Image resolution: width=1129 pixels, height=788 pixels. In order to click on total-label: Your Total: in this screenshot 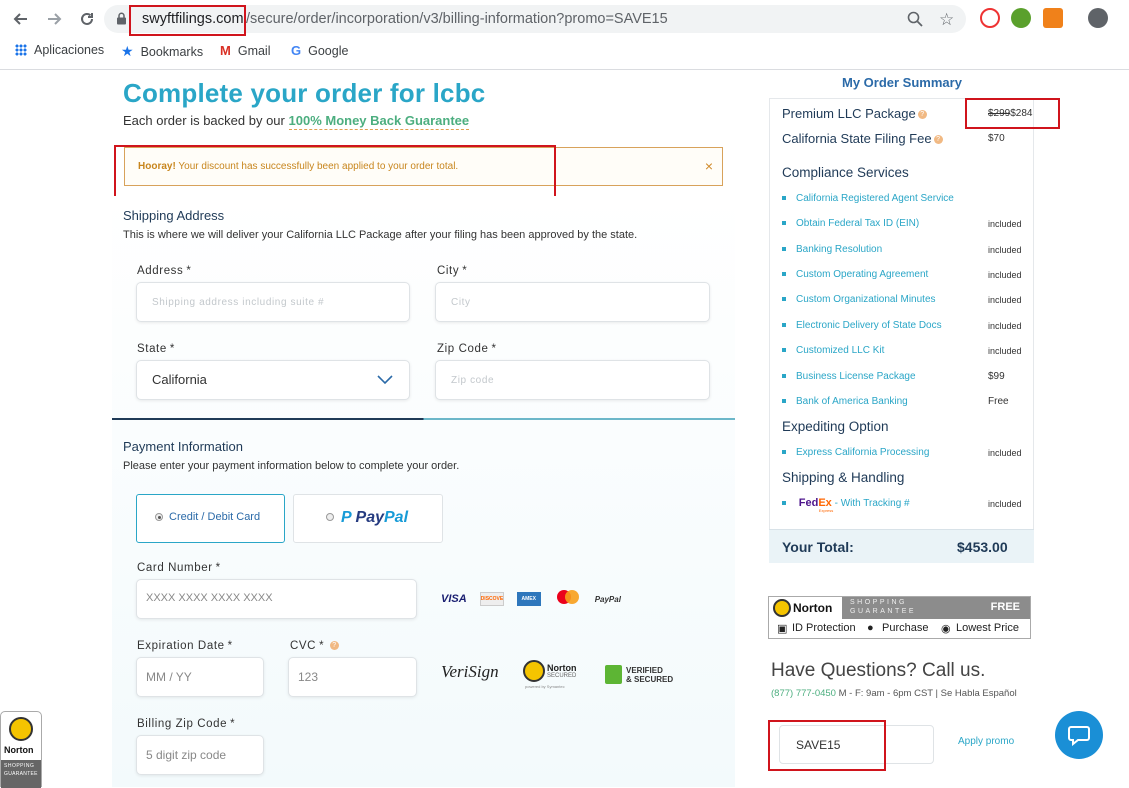, I will do `click(818, 547)`.